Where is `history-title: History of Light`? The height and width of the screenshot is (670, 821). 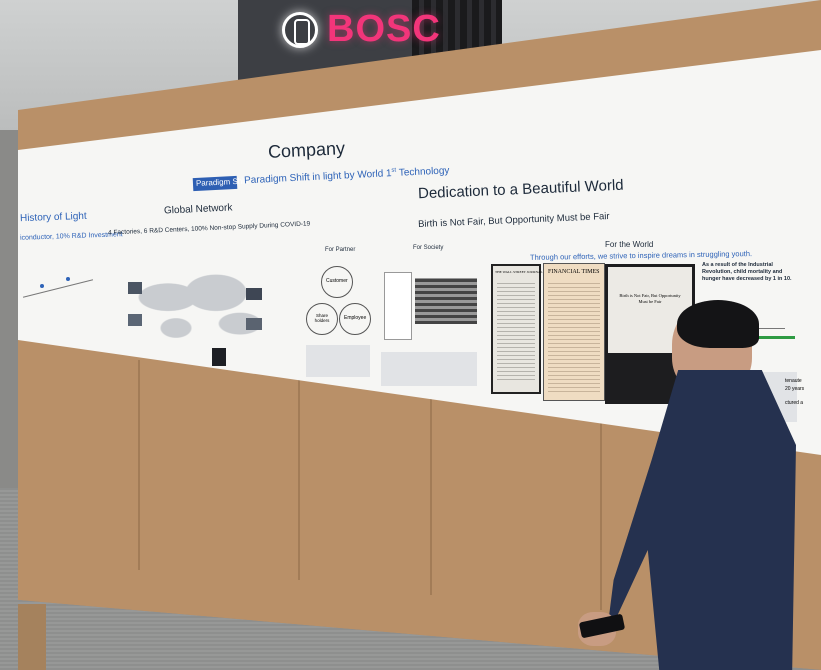 history-title: History of Light is located at coordinates (53, 217).